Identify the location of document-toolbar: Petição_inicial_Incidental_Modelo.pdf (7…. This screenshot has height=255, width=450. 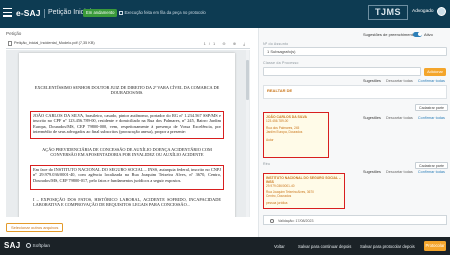
(128, 44).